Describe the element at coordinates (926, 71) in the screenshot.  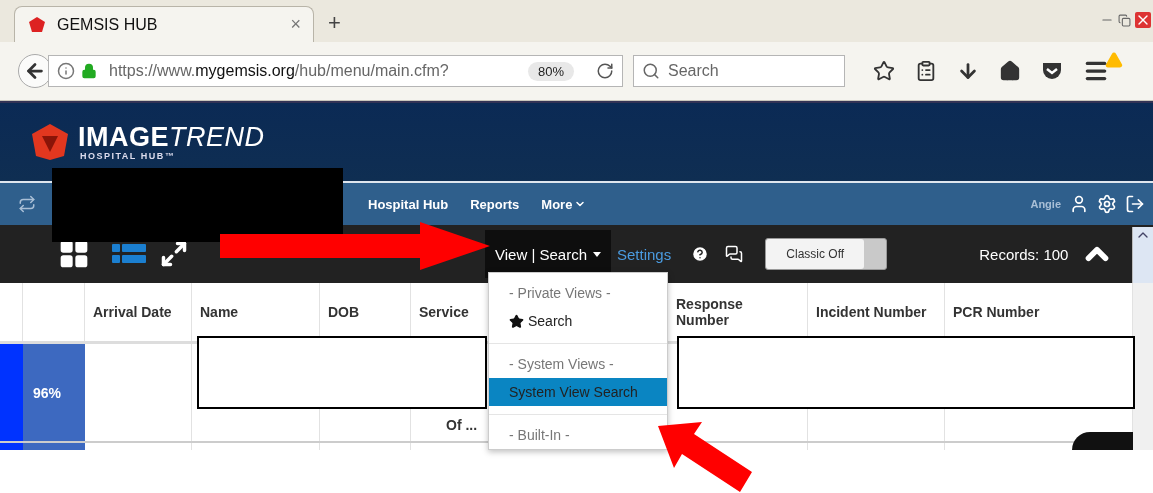
I see `reading-list-icon` at that location.